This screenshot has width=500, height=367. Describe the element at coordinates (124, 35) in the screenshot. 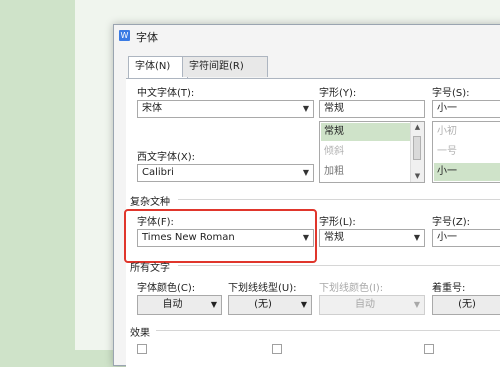

I see `wps-app-icon: W` at that location.